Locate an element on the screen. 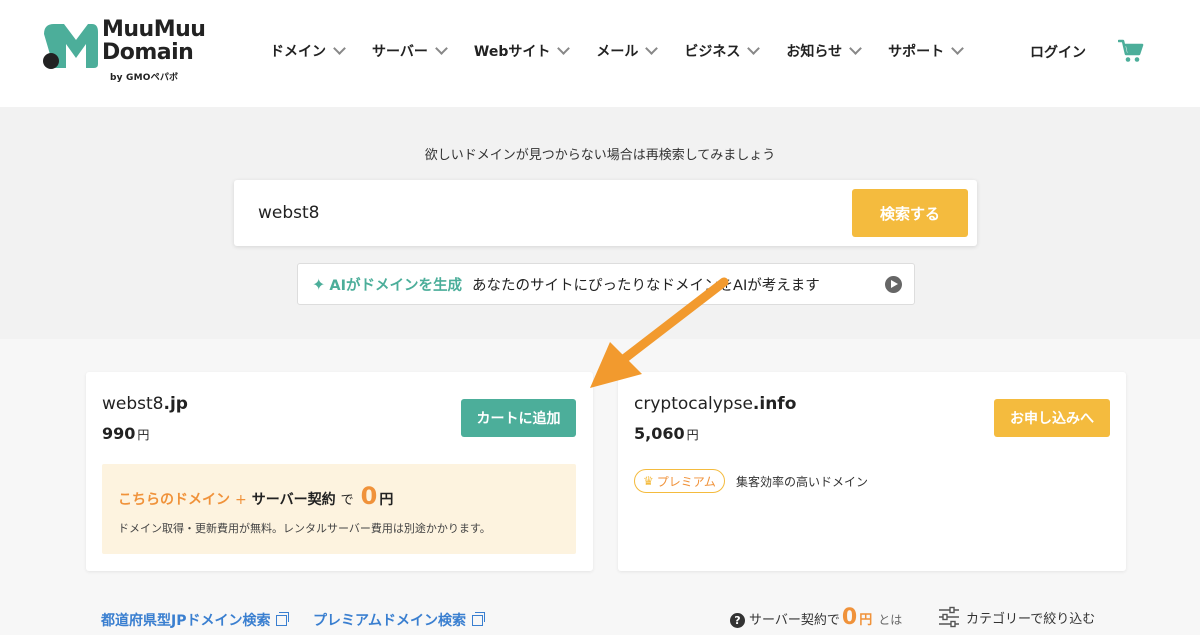 This screenshot has height=635, width=1200. nav-label: ビジネス is located at coordinates (712, 52).